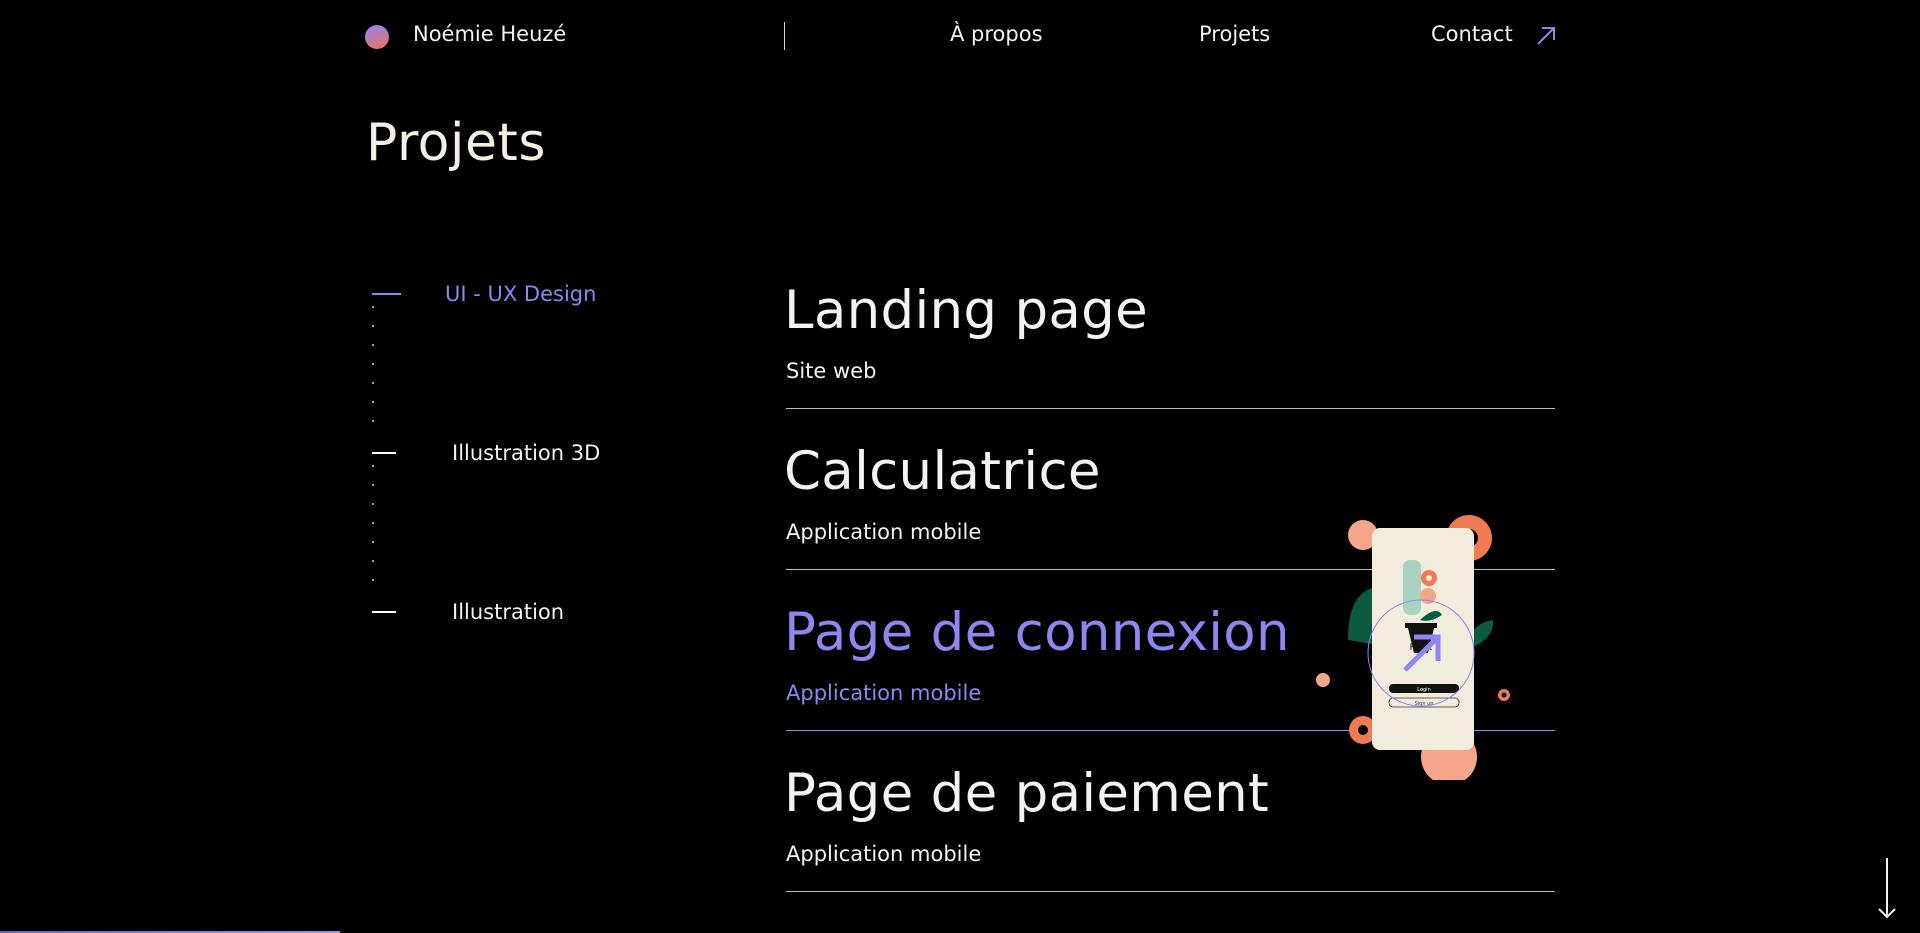 The image size is (1920, 933). Describe the element at coordinates (942, 471) in the screenshot. I see `project-title: Calculatrice` at that location.